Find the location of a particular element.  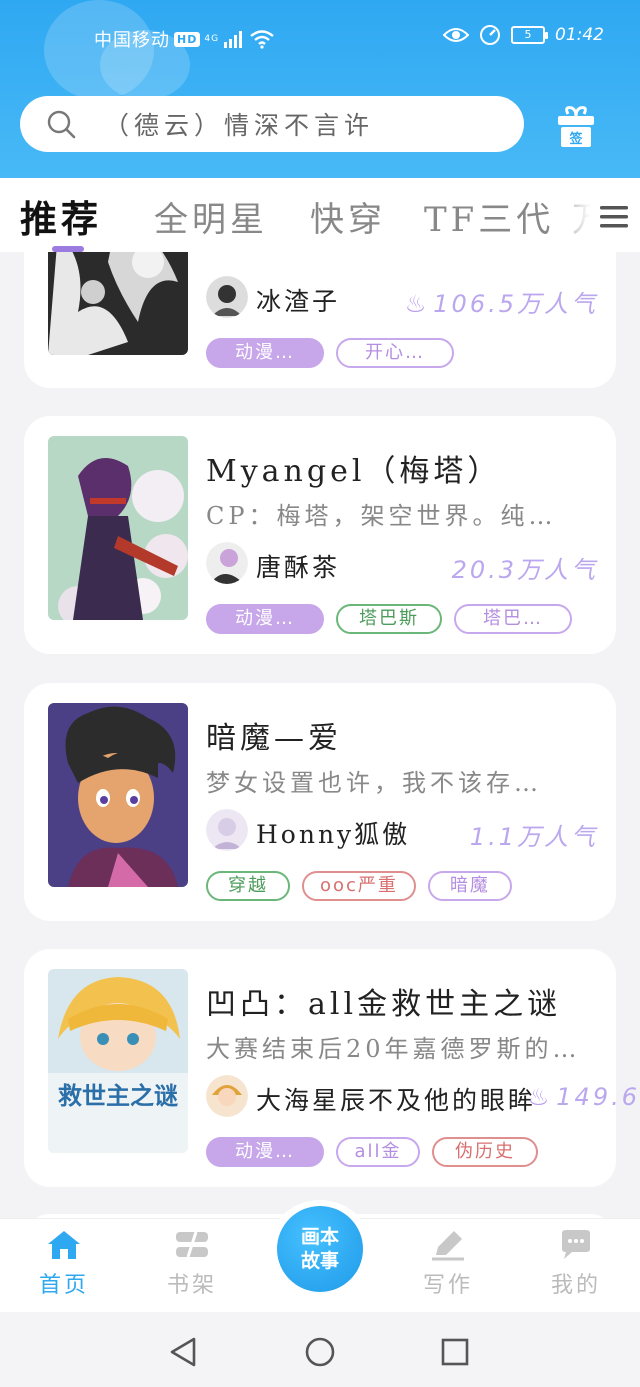

nav-write: 写作 is located at coordinates (448, 1264).